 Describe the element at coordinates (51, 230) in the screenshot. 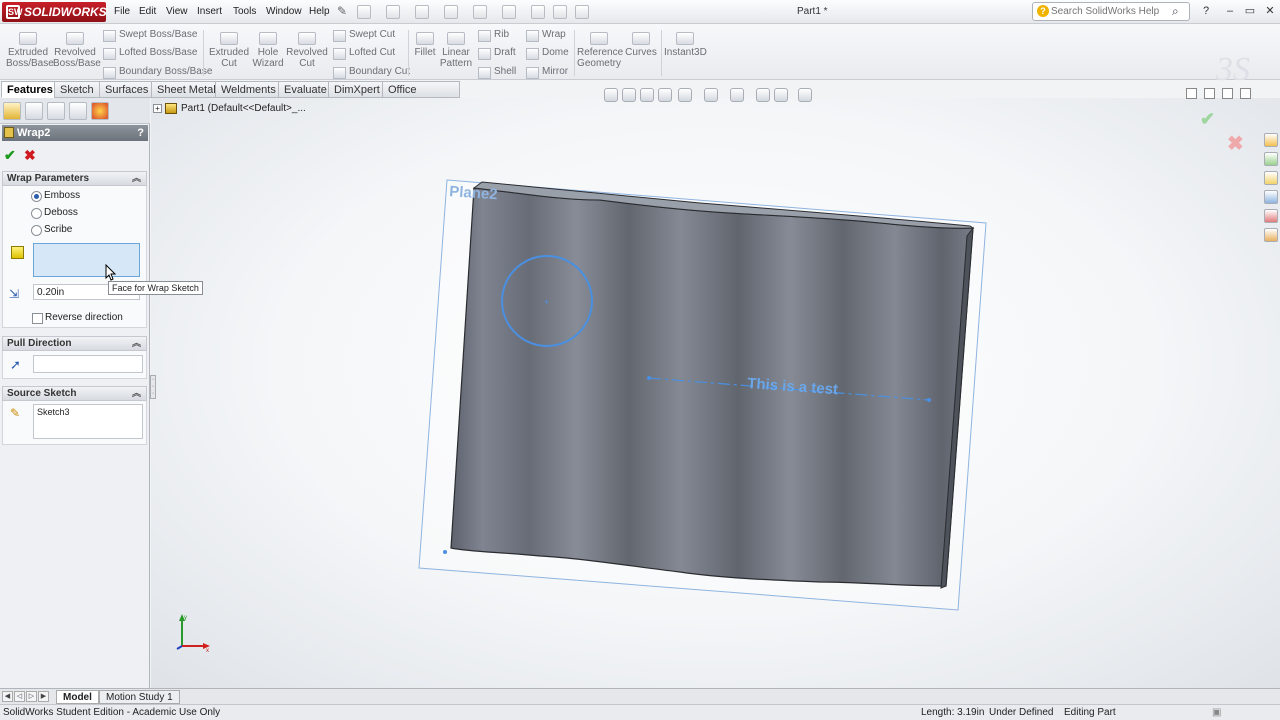

I see `scribe-radio: Scribe` at that location.